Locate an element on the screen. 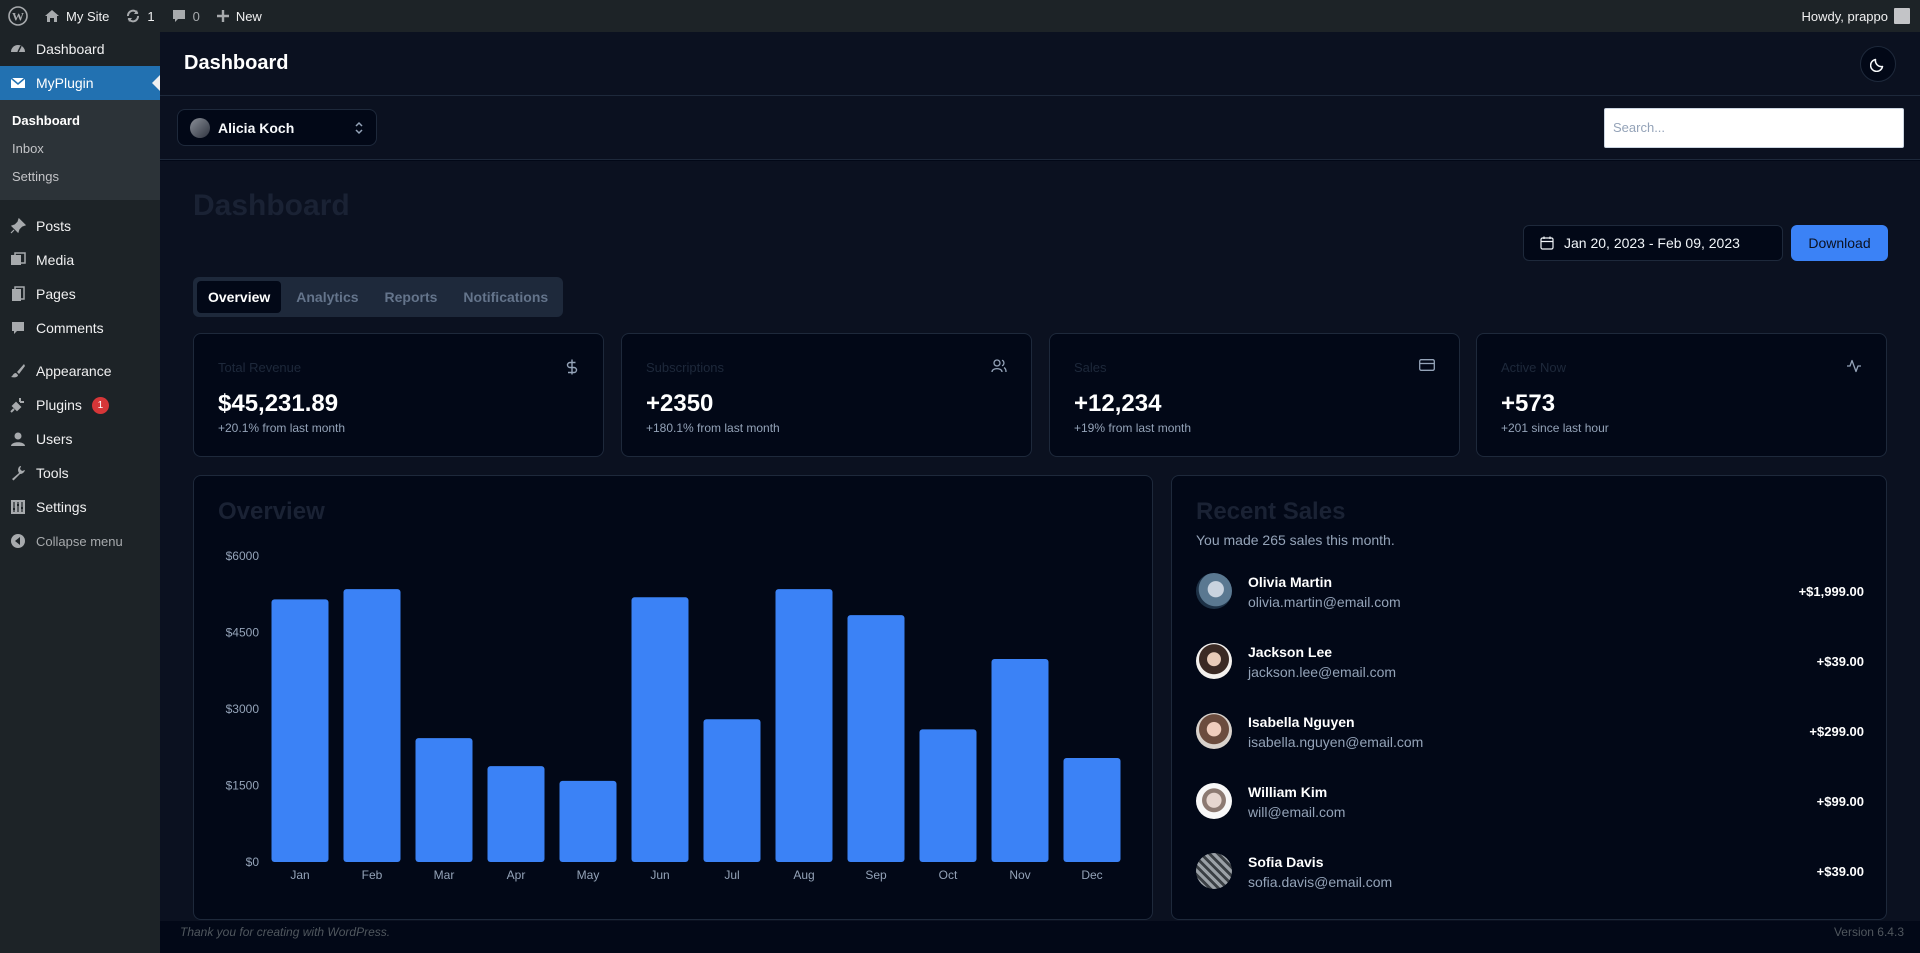  menu-dashboard: Dashboard is located at coordinates (80, 49).